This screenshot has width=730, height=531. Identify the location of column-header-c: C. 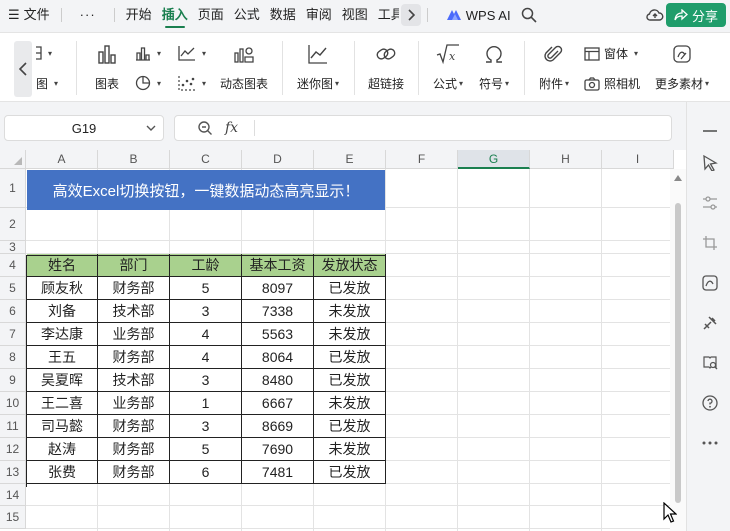
(206, 159).